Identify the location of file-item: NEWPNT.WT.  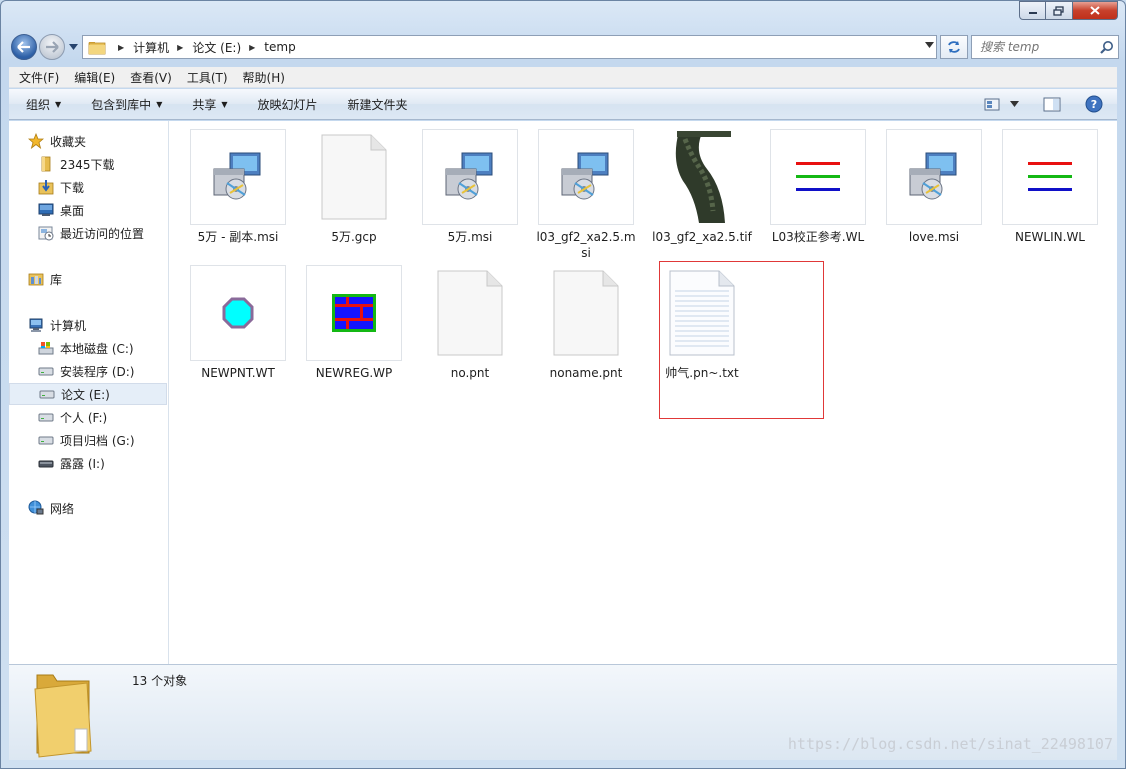
(238, 323).